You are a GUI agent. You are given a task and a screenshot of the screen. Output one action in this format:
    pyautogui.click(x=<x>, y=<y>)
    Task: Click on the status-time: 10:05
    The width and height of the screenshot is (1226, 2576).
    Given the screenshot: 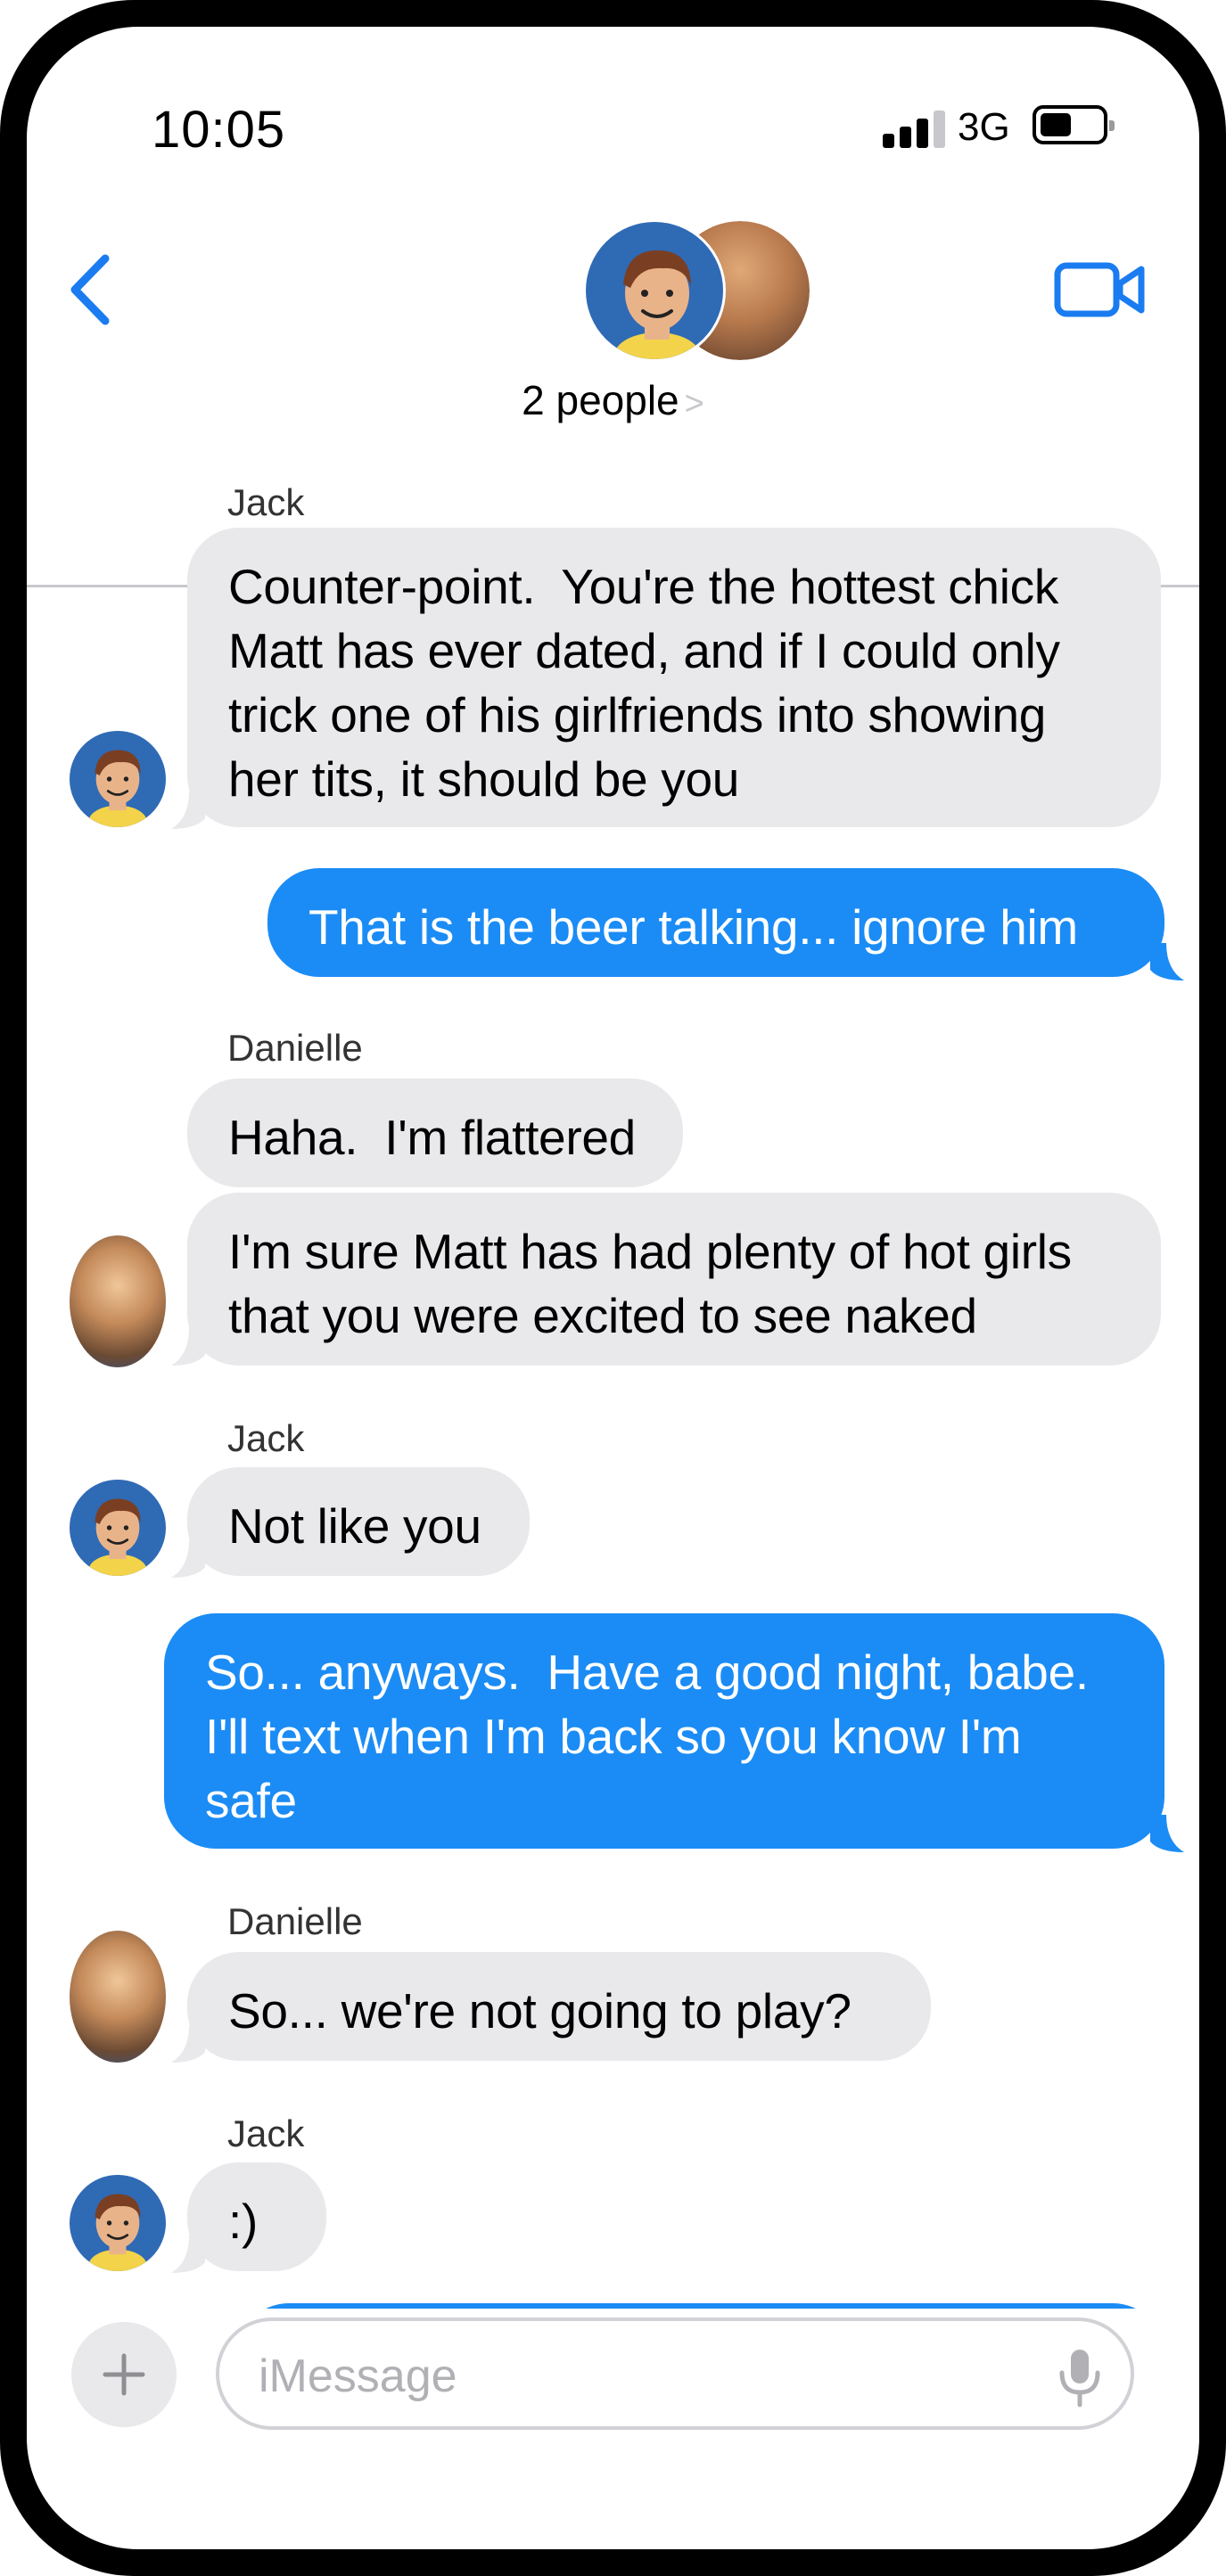 What is the action you would take?
    pyautogui.click(x=219, y=130)
    